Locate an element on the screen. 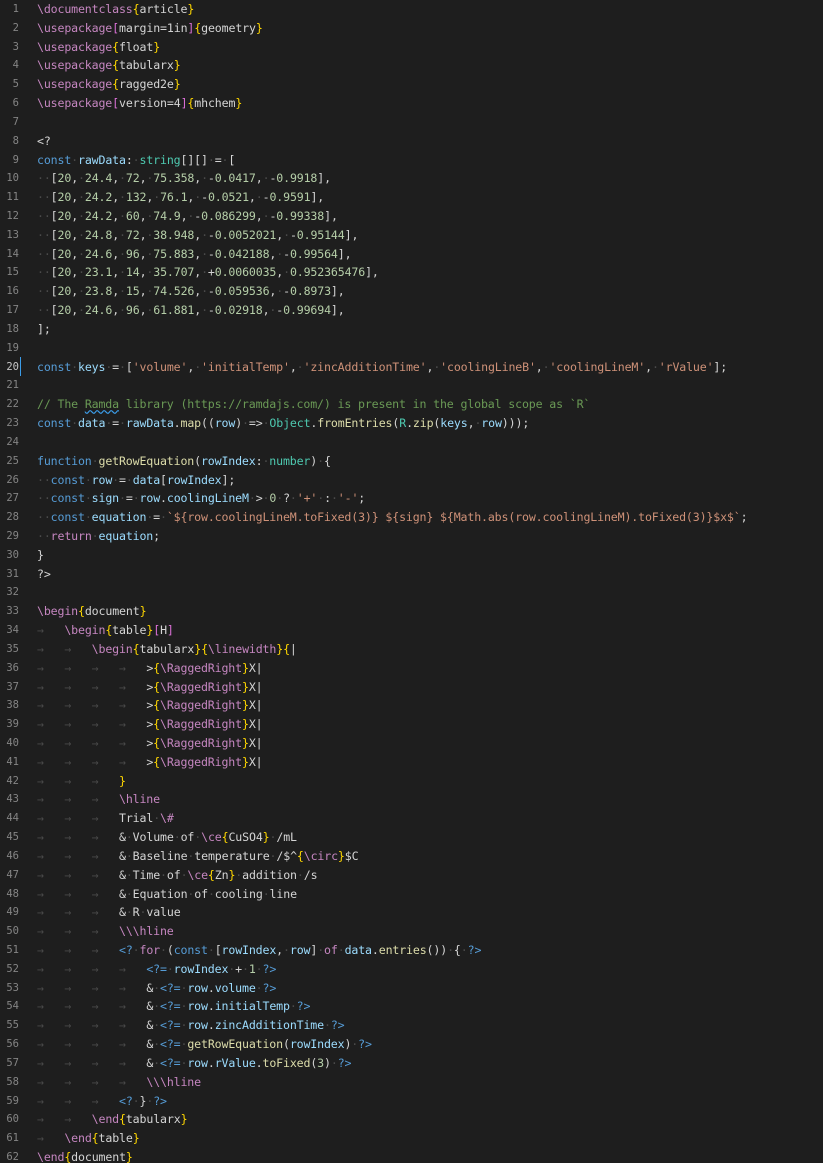 The height and width of the screenshot is (1163, 823). code-line: 5 \usepackage{ragged2e} is located at coordinates (411, 84).